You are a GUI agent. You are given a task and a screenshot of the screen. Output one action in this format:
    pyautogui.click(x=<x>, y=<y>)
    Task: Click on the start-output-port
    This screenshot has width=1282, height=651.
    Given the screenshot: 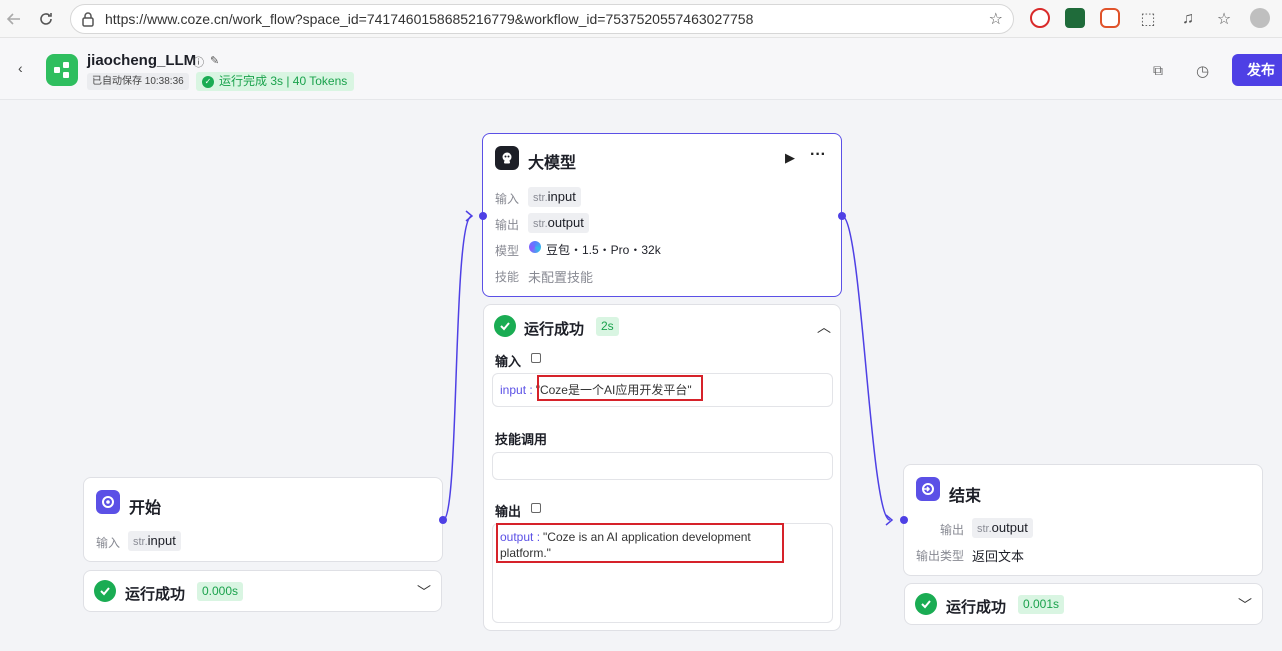 What is the action you would take?
    pyautogui.click(x=443, y=520)
    